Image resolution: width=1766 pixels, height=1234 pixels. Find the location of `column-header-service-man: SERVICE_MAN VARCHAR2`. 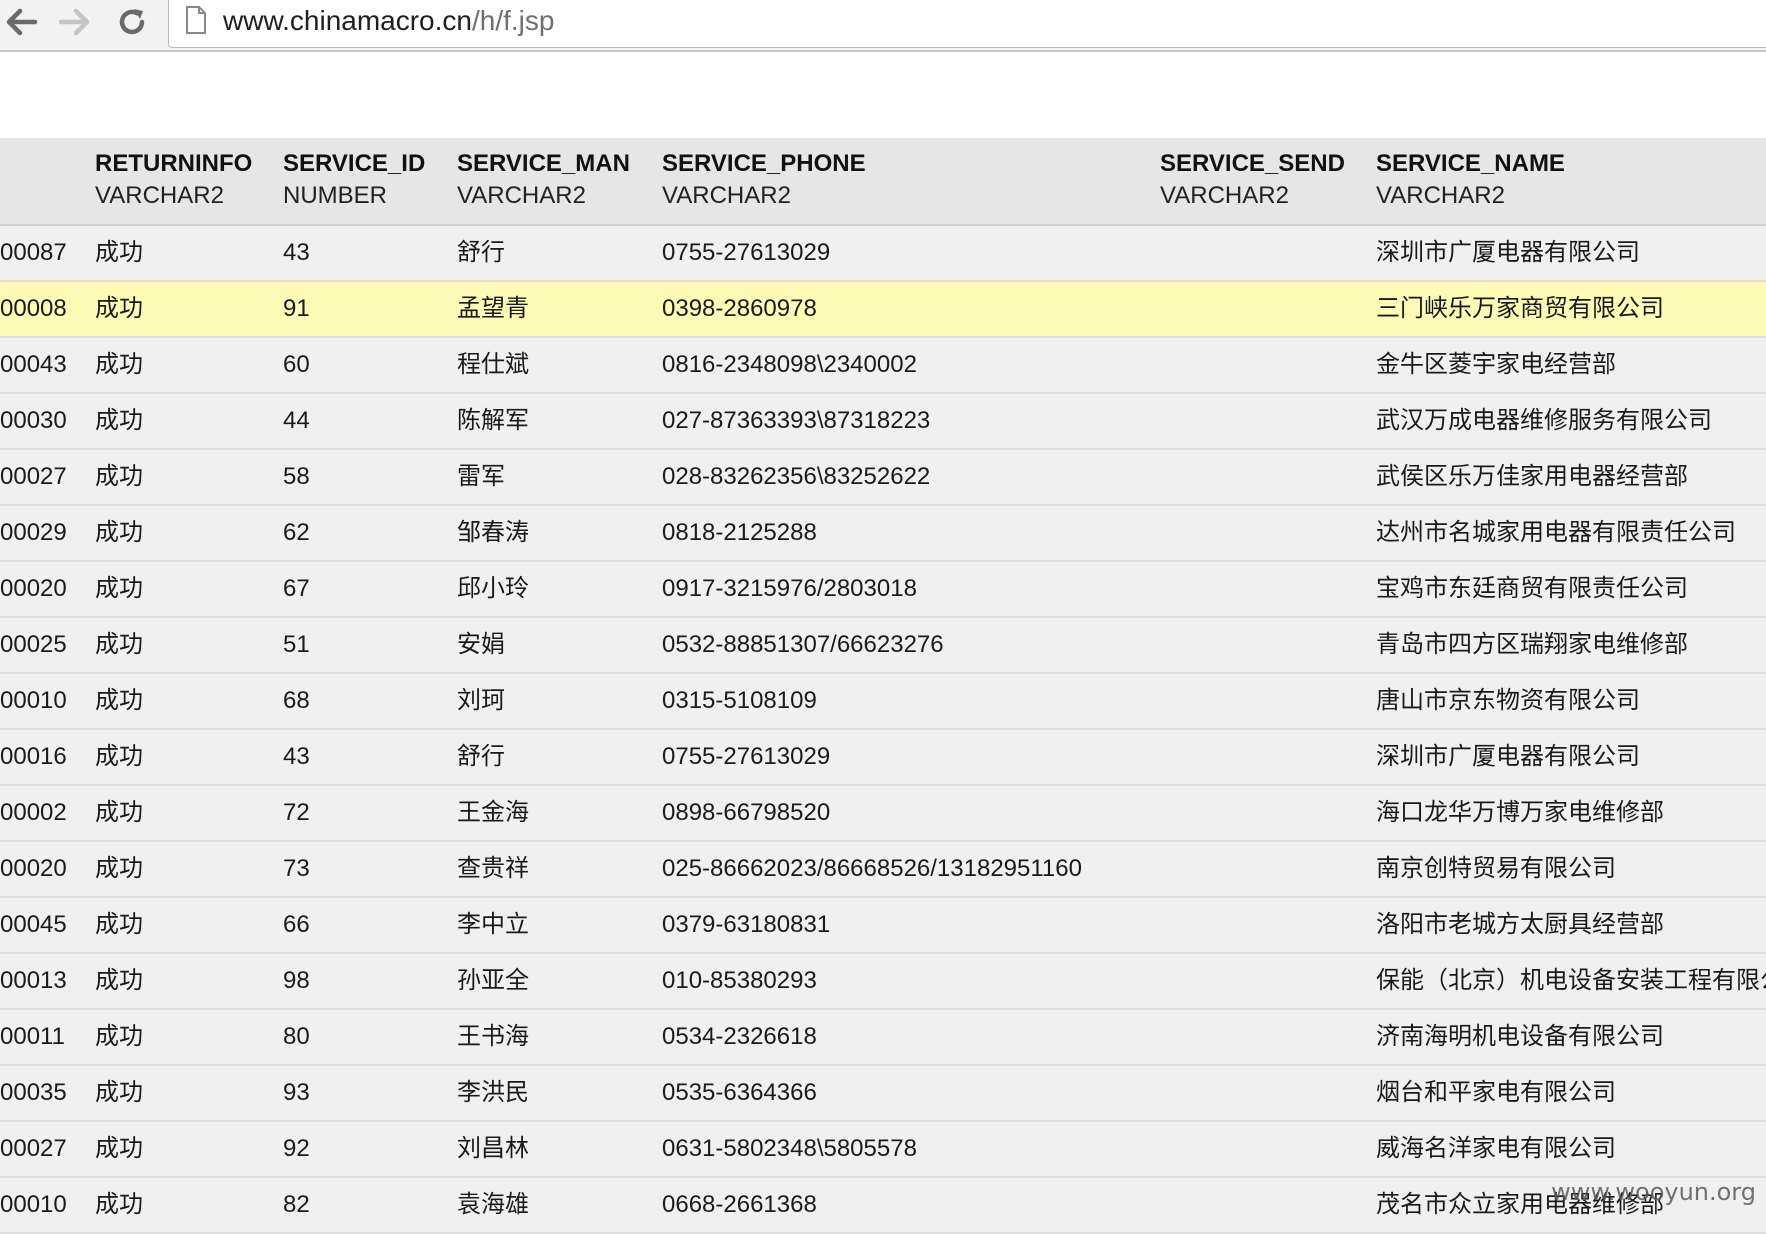

column-header-service-man: SERVICE_MAN VARCHAR2 is located at coordinates (543, 180).